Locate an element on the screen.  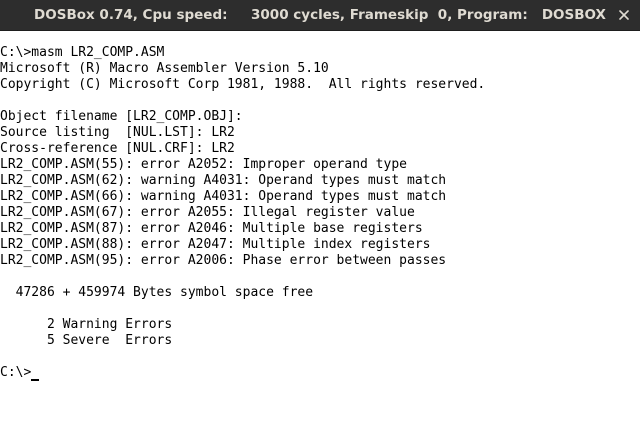
console-line: C:\>masm LR2_COMP.ASM is located at coordinates (82, 52).